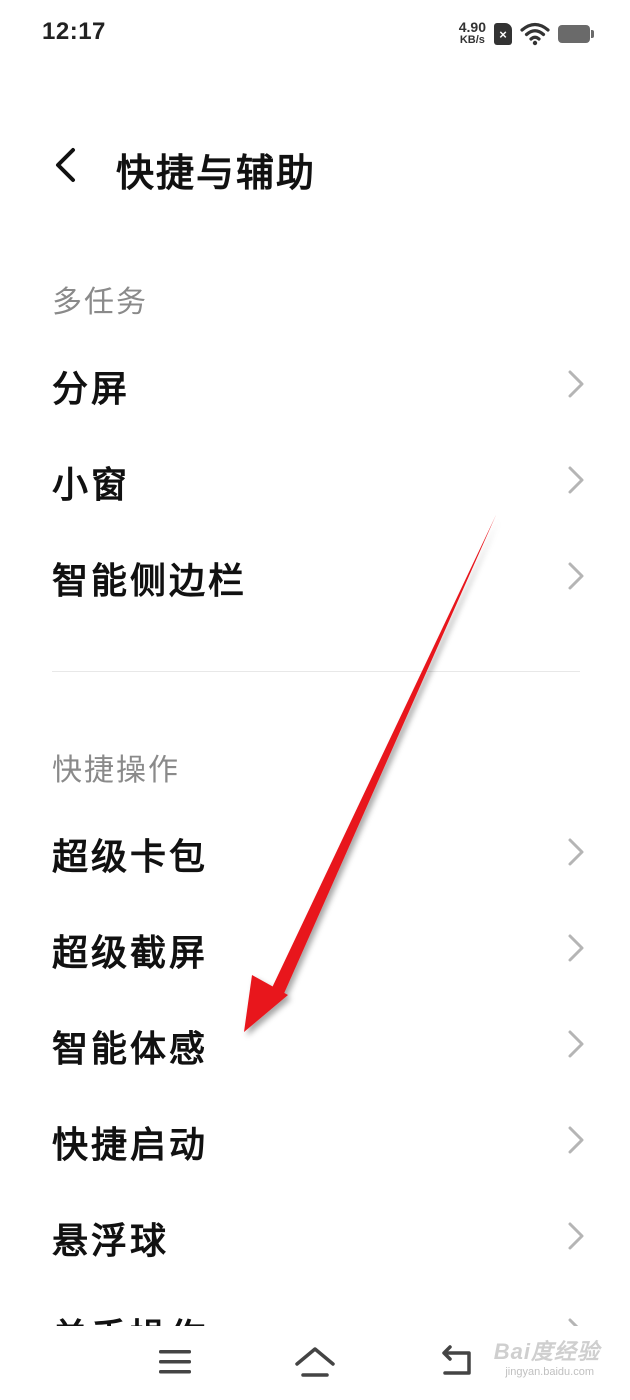  I want to click on network-speed: 4.90 KB/s, so click(472, 33).